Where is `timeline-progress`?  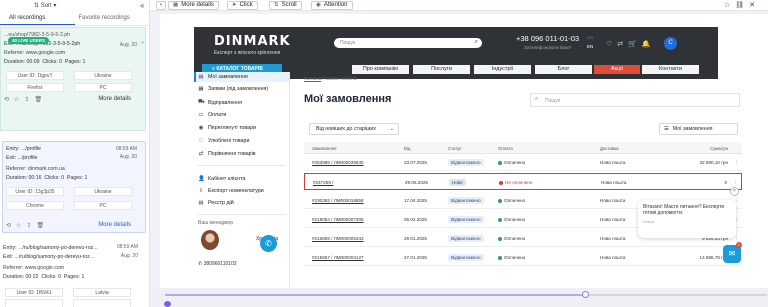
timeline-progress is located at coordinates (375, 295).